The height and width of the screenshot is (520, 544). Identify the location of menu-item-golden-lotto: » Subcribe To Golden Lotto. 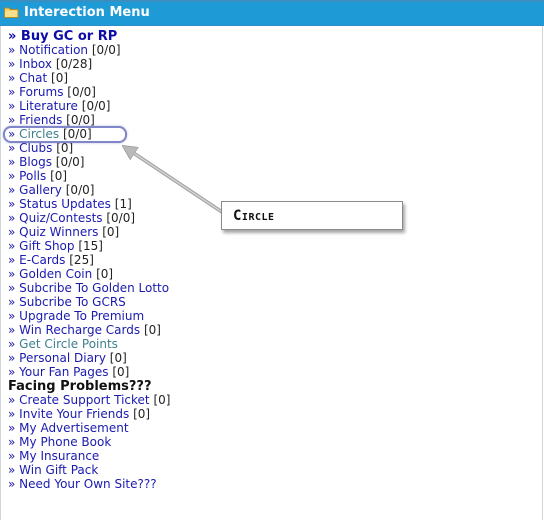
(89, 288).